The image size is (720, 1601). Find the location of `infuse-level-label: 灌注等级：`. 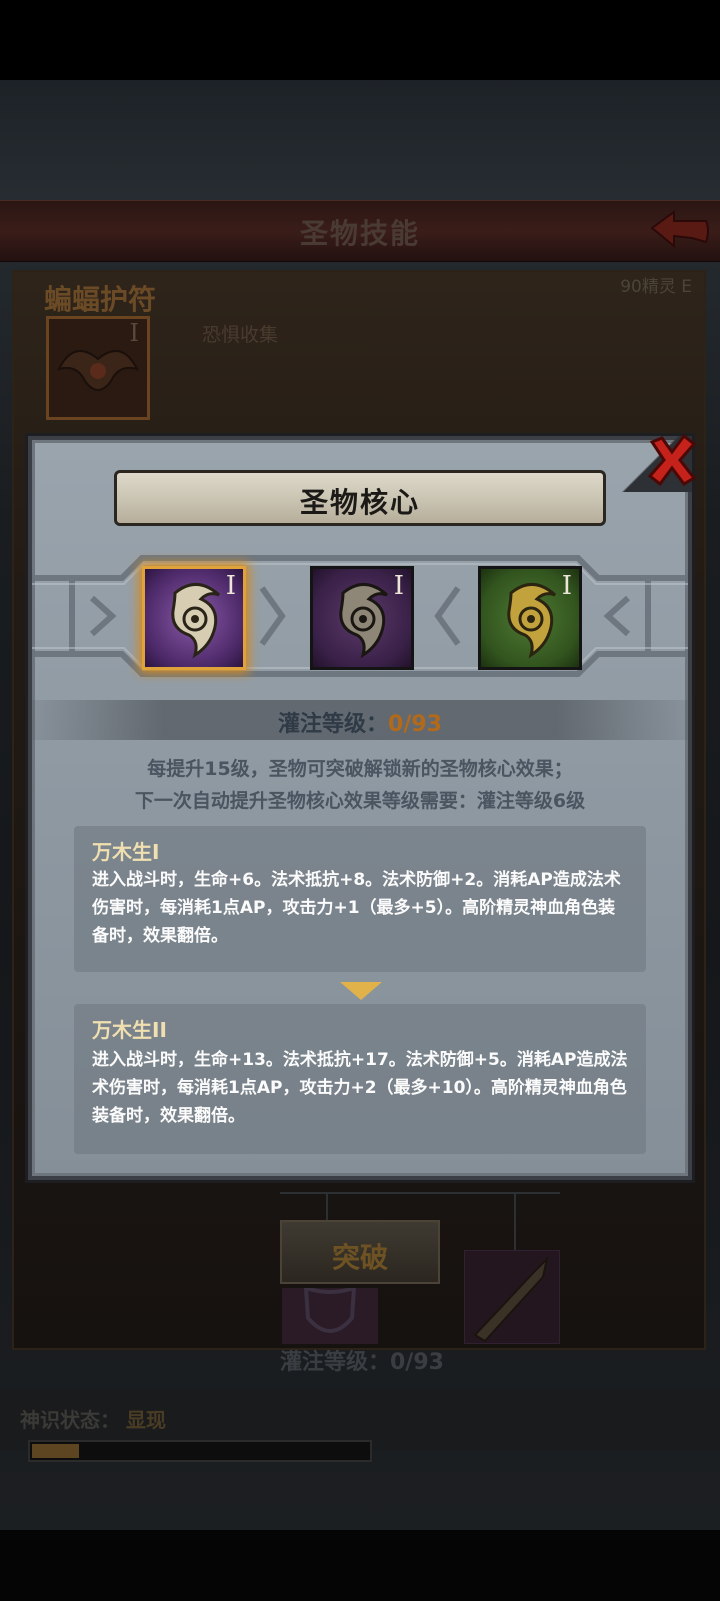

infuse-level-label: 灌注等级： is located at coordinates (333, 724).